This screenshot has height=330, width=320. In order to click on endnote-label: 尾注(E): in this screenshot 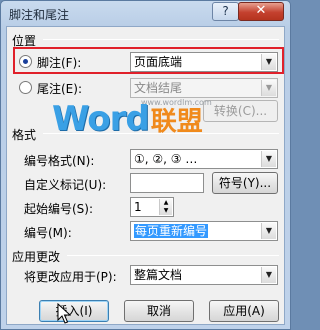, I will do `click(59, 89)`.